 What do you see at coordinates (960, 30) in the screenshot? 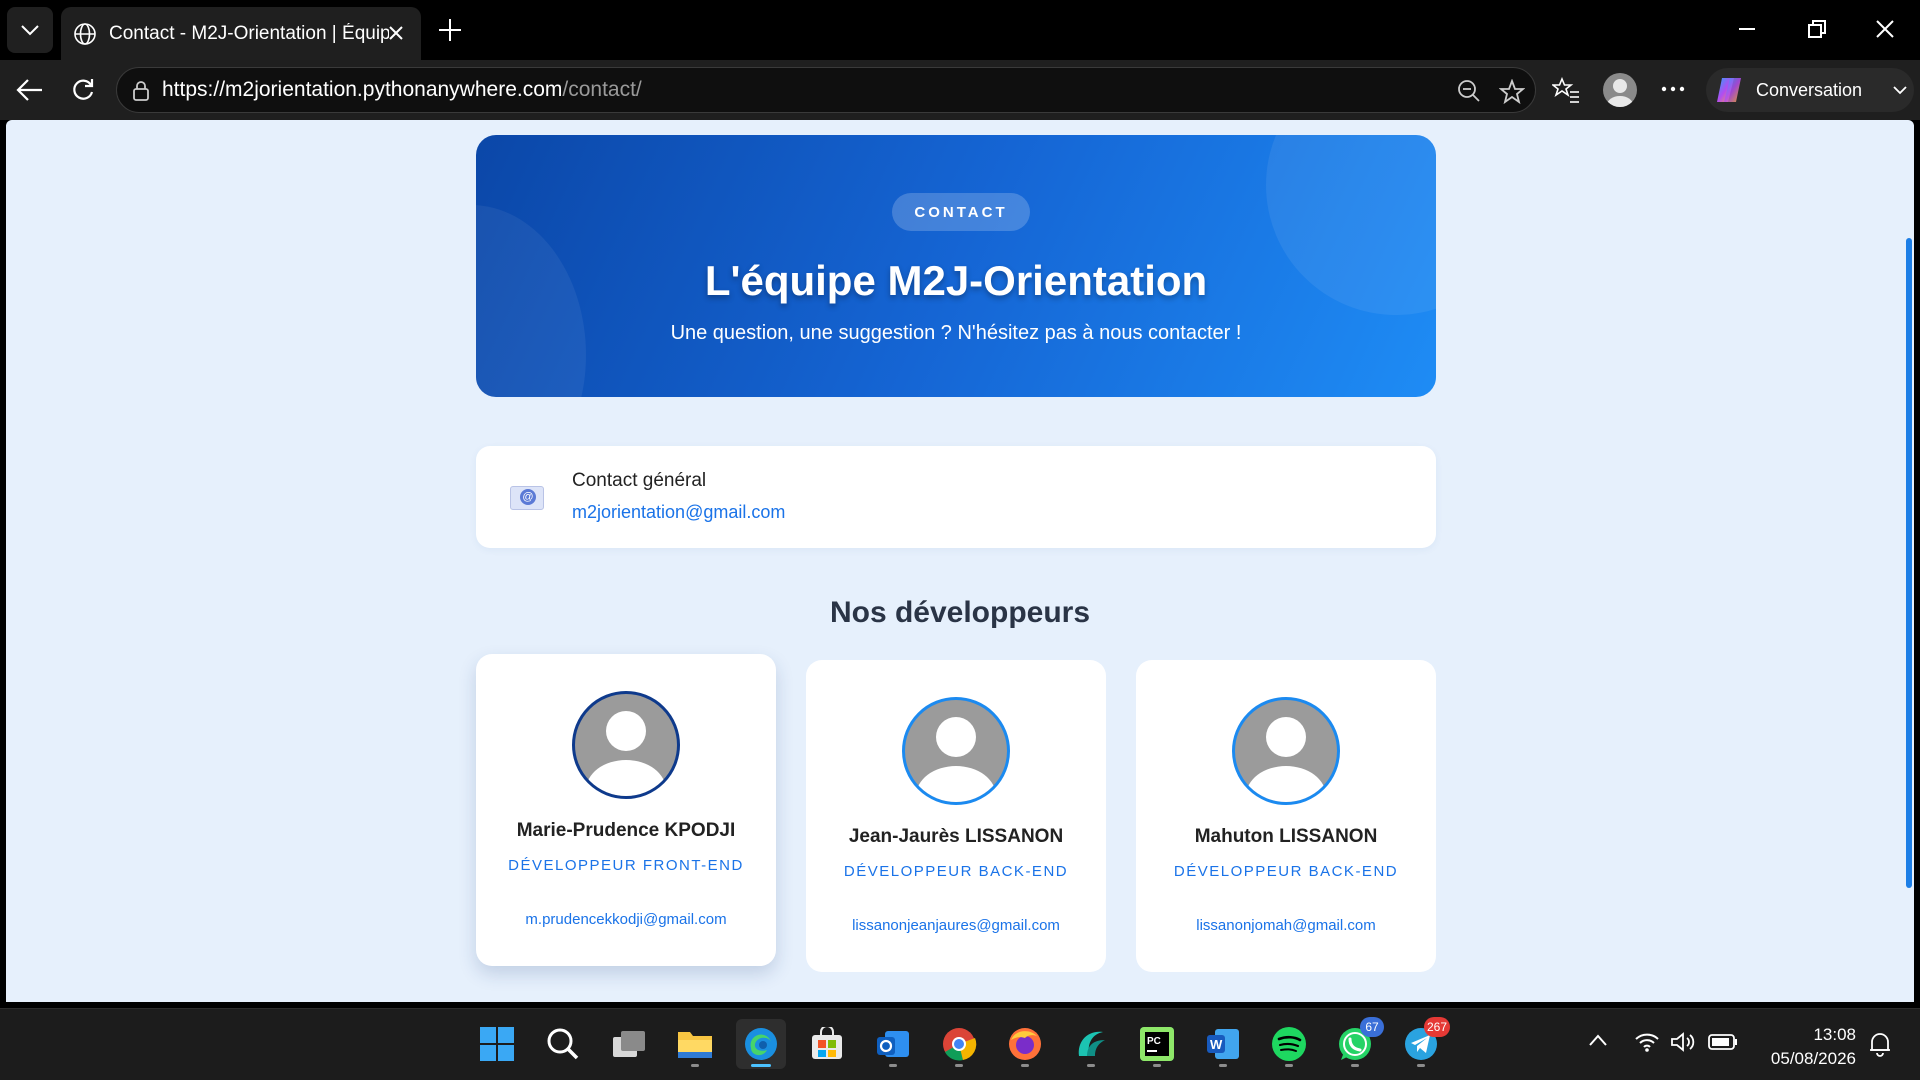
I see `browser-tab-bar: Contact - M2J-Orientation | Équipe` at bounding box center [960, 30].